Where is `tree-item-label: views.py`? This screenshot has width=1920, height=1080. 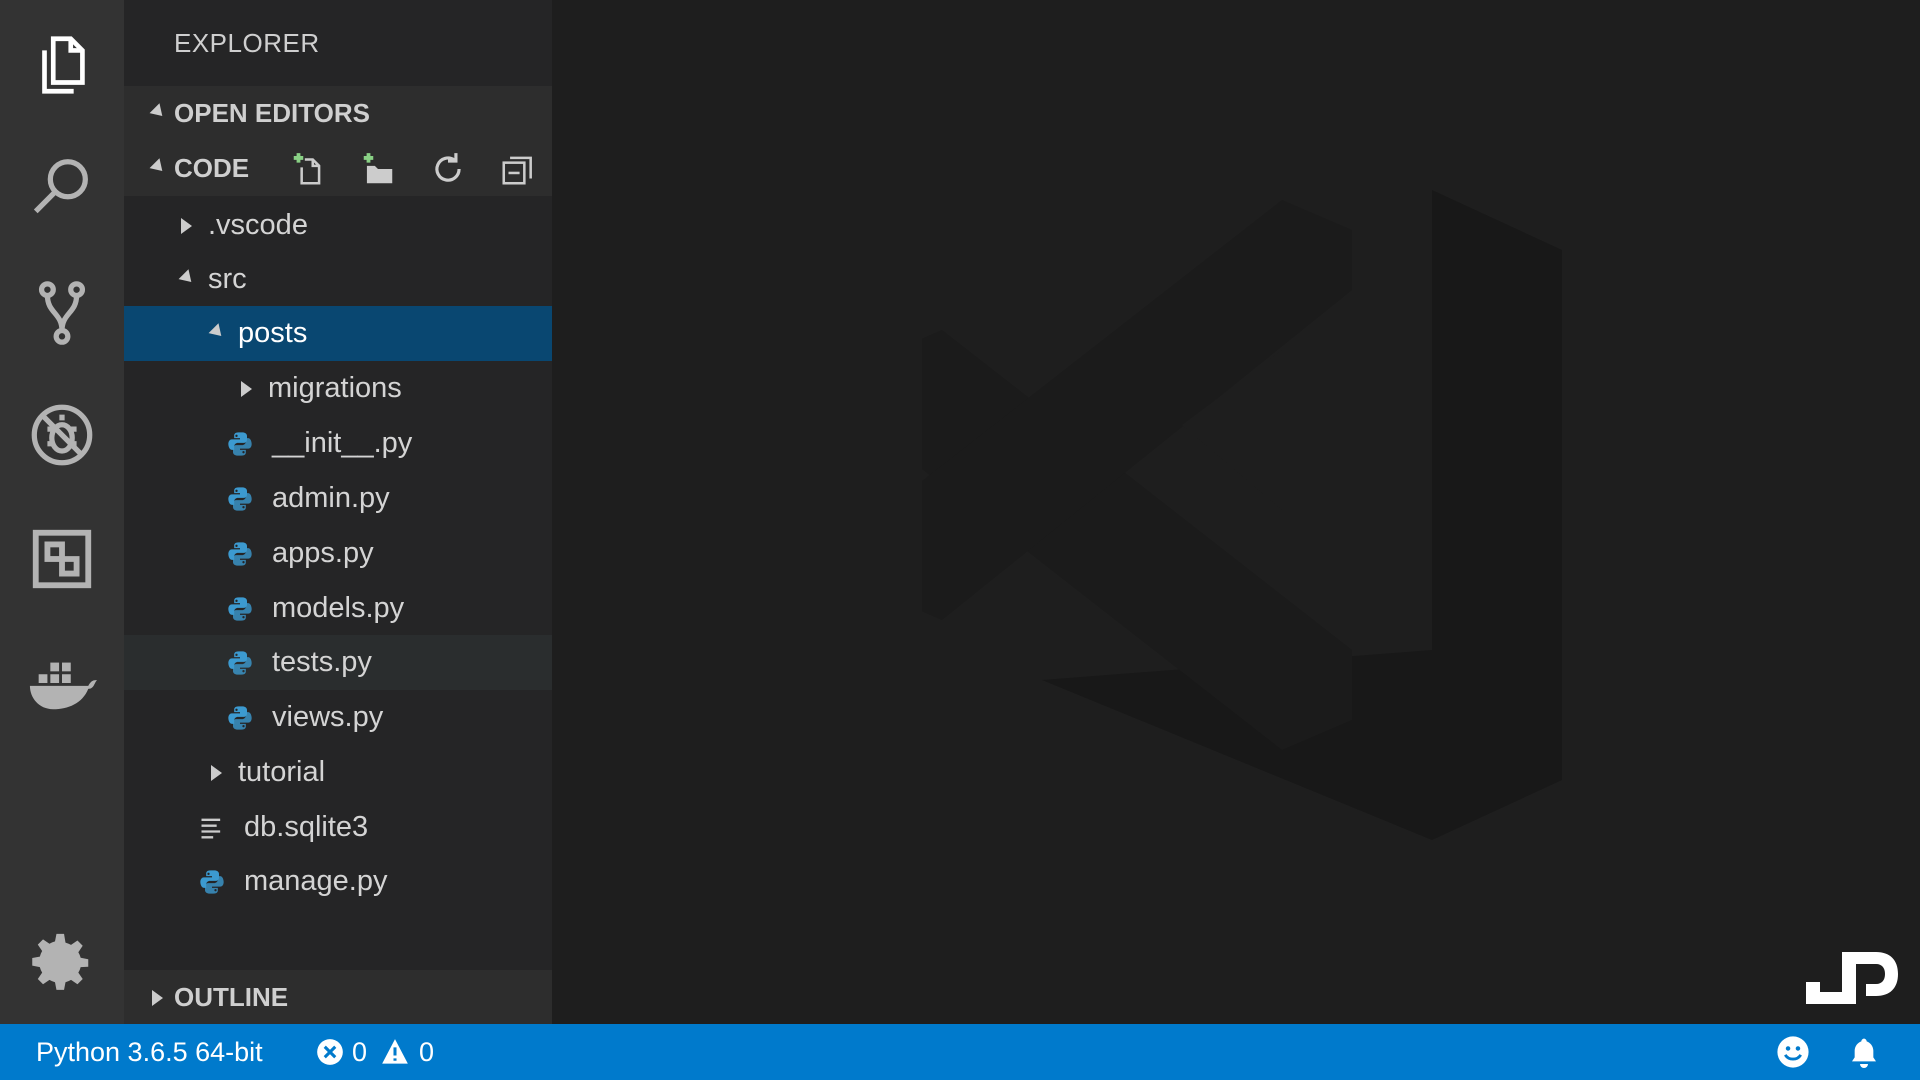 tree-item-label: views.py is located at coordinates (328, 717).